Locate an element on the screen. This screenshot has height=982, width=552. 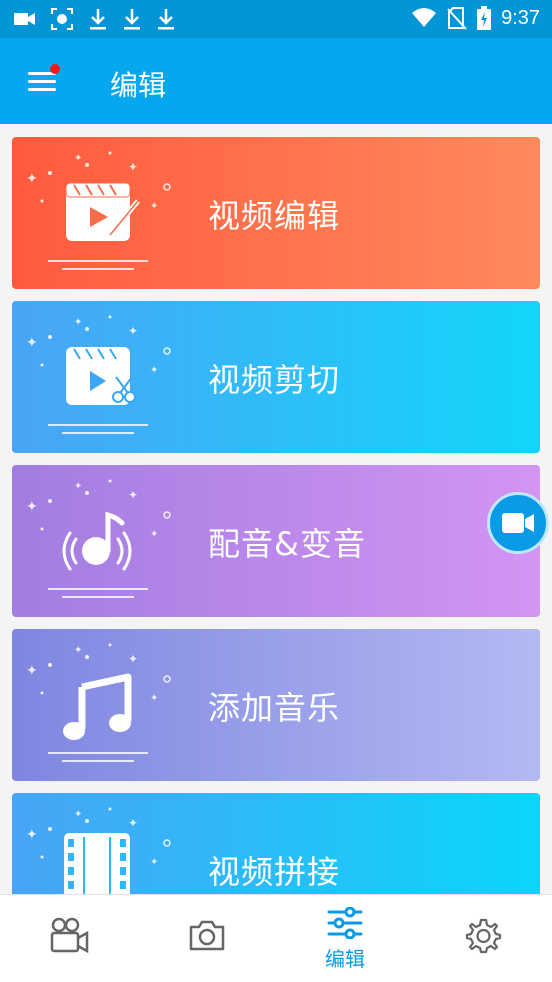
add-music-card: ✦ ✦ ✦ ✦ 添加音乐 is located at coordinates (276, 705).